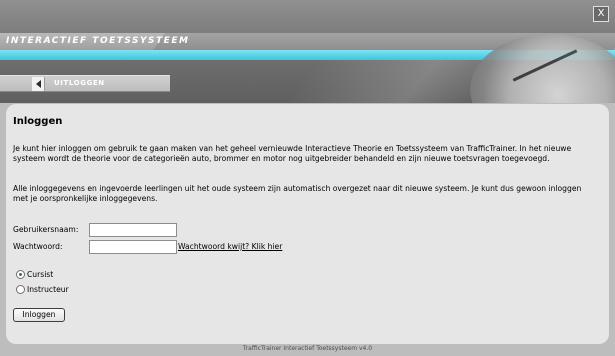 The width and height of the screenshot is (615, 356). Describe the element at coordinates (40, 274) in the screenshot. I see `role-label-cursist: Cursist` at that location.